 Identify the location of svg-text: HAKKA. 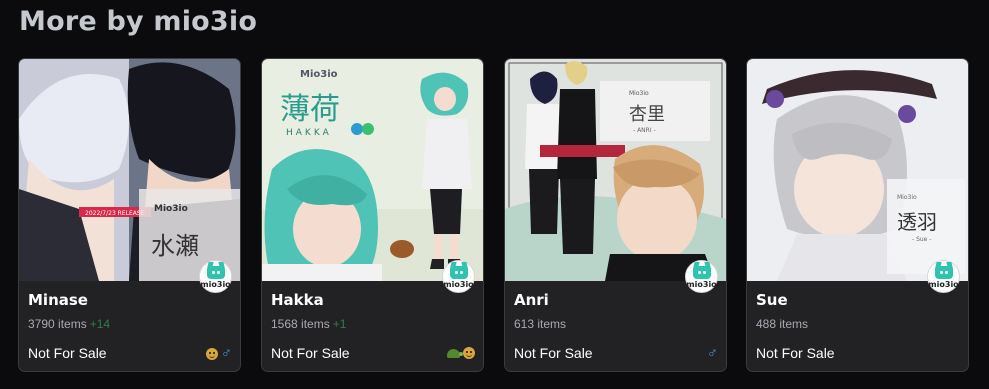
(309, 133).